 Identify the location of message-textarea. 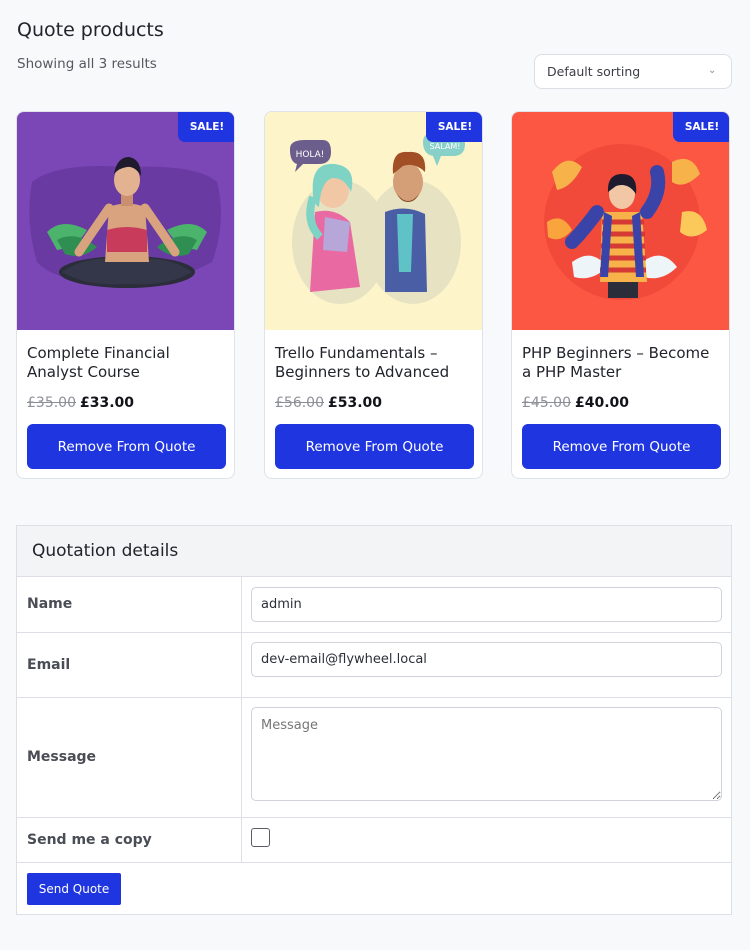
(486, 754).